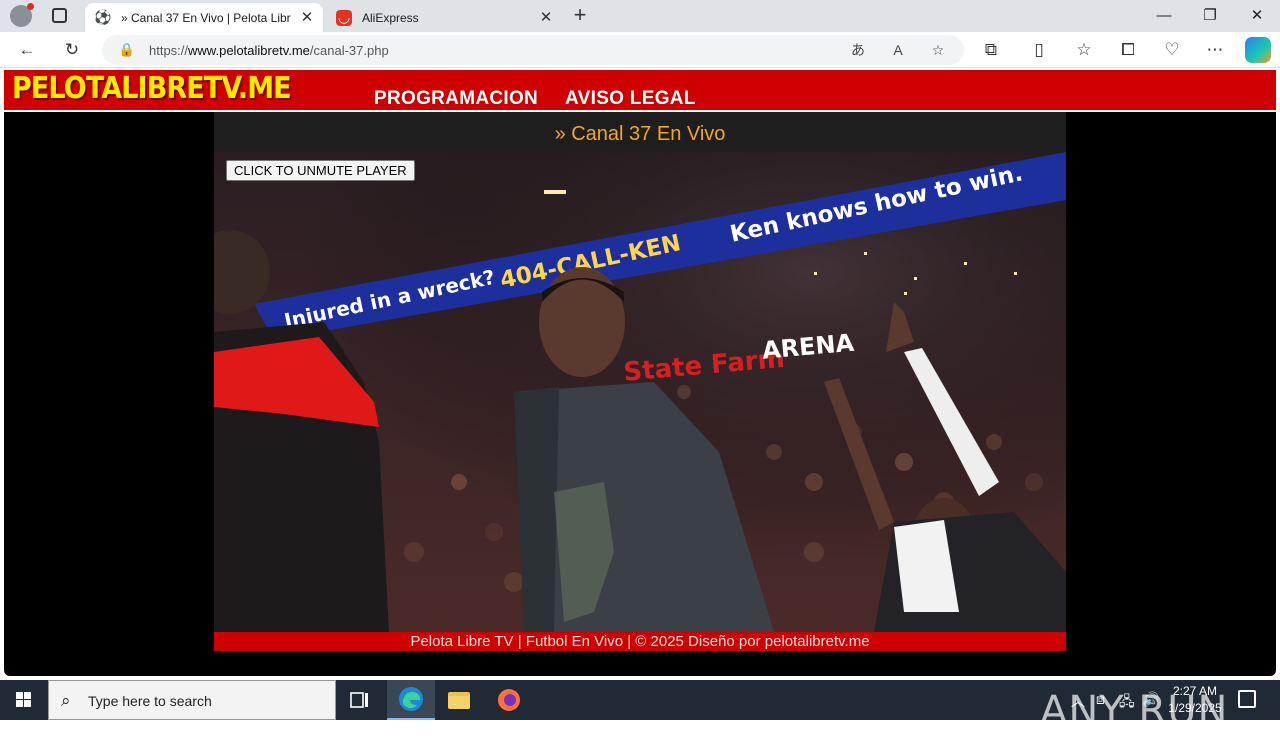 The width and height of the screenshot is (1280, 742). I want to click on tab-canal-37: ⚽ » Canal 37 En Vivo | Pelota Libre TV ✕, so click(204, 17).